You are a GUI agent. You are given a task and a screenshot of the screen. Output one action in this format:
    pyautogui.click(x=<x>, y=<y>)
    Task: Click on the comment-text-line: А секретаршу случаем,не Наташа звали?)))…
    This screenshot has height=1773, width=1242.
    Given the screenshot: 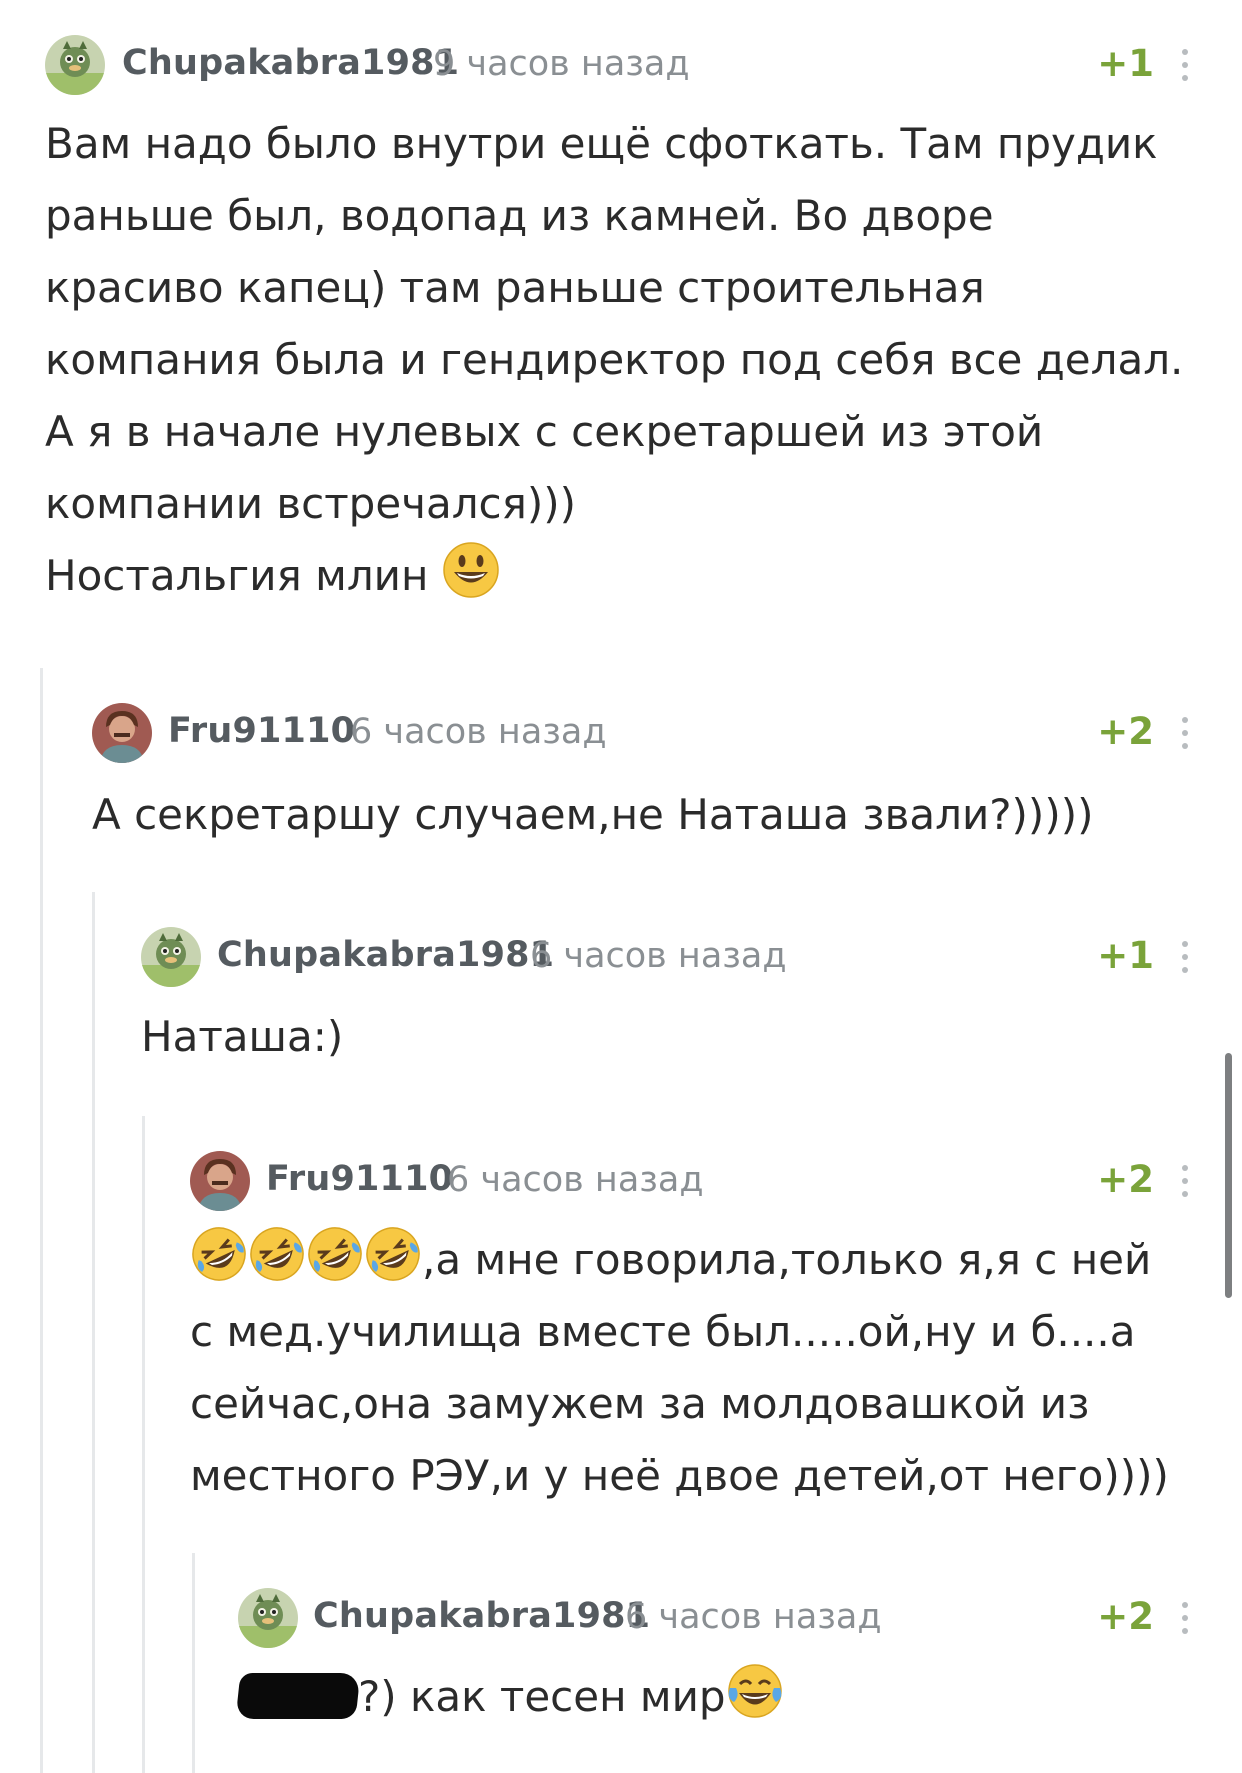 What is the action you would take?
    pyautogui.click(x=593, y=814)
    